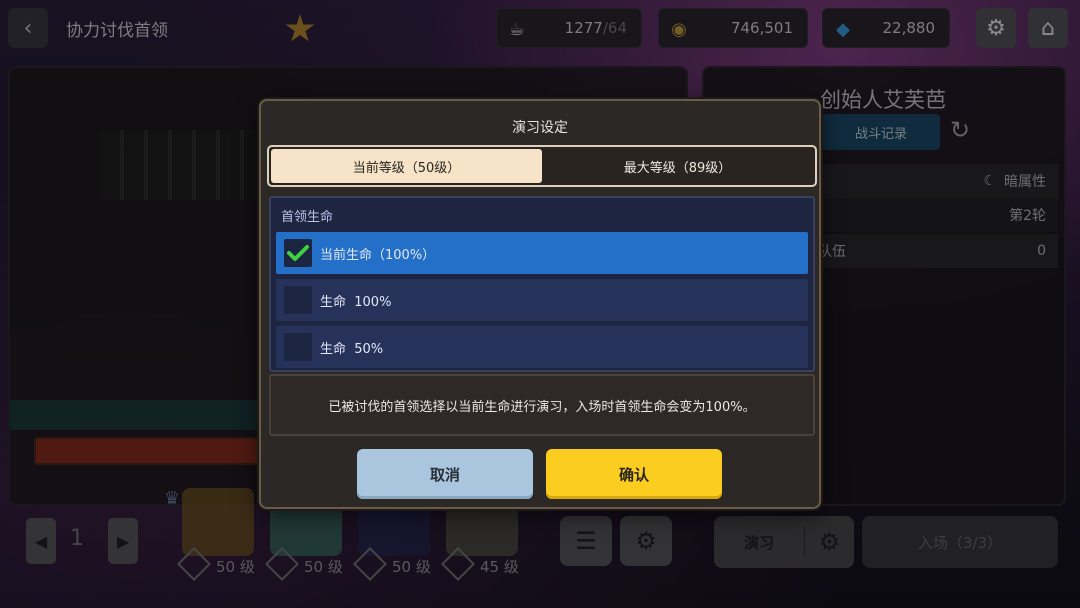 Image resolution: width=1080 pixels, height=608 pixels. Describe the element at coordinates (542, 300) in the screenshot. I see `option-hp-100: 生命 100%` at that location.